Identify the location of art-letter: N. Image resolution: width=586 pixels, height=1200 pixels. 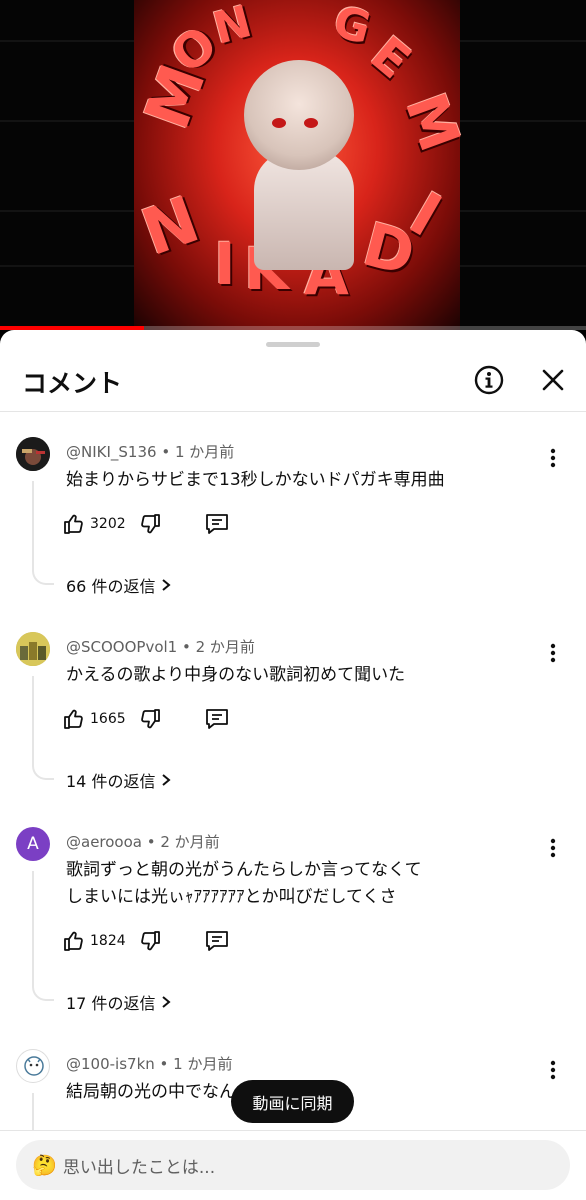
(170, 227).